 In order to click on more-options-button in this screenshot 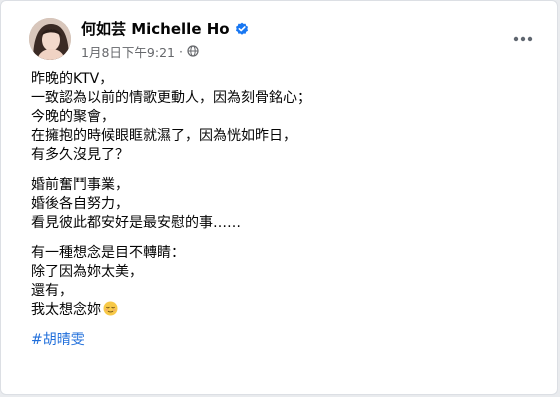, I will do `click(523, 39)`.